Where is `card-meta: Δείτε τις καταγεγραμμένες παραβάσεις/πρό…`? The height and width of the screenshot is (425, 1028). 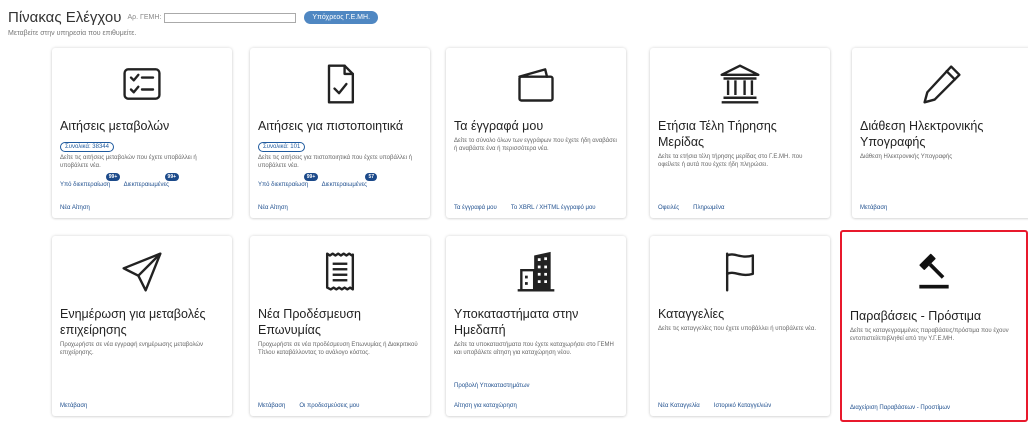
card-meta: Δείτε τις καταγεγραμμένες παραβάσεις/πρό… is located at coordinates (934, 335).